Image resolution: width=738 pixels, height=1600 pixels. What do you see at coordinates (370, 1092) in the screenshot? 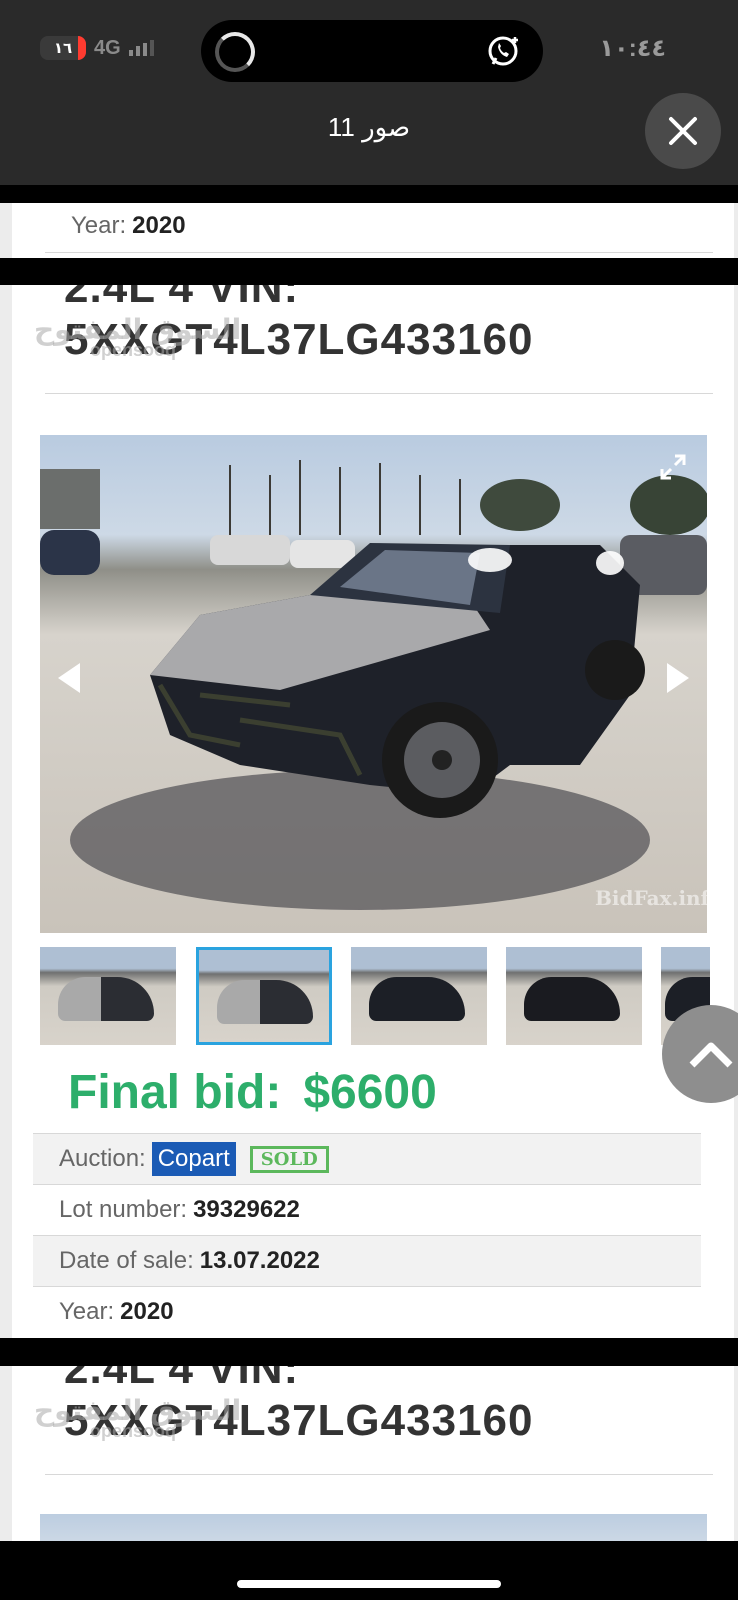
I see `final-bid-value: $6600` at bounding box center [370, 1092].